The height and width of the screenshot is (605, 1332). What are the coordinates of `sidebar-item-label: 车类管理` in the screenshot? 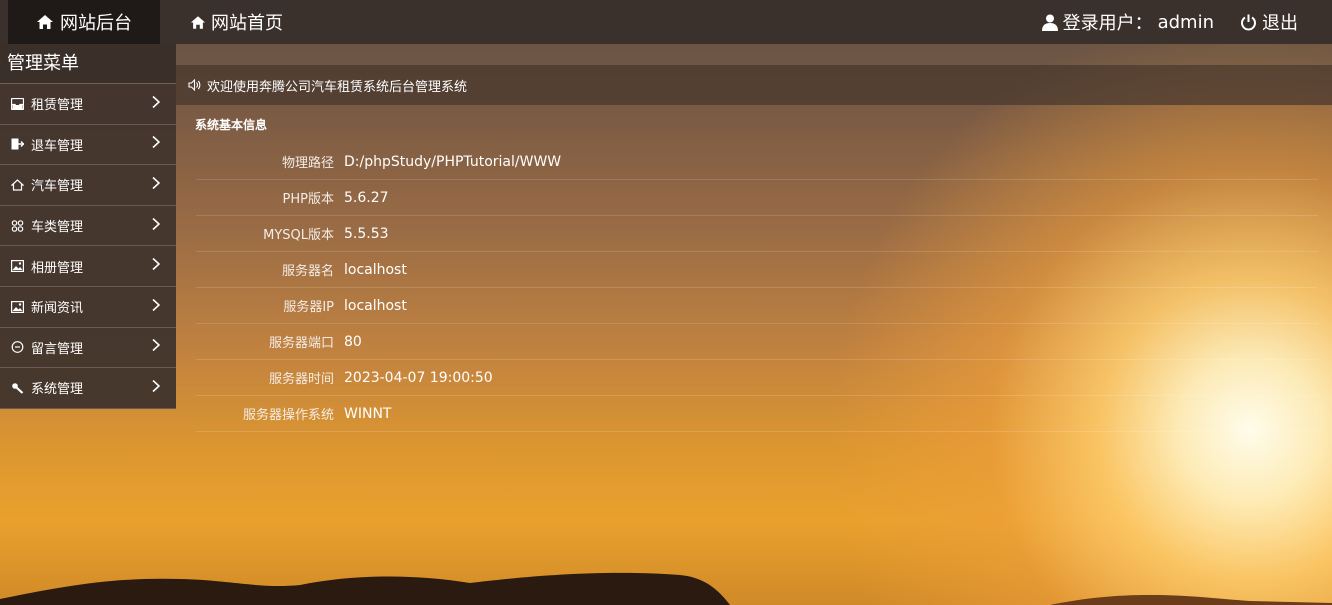 It's located at (57, 228).